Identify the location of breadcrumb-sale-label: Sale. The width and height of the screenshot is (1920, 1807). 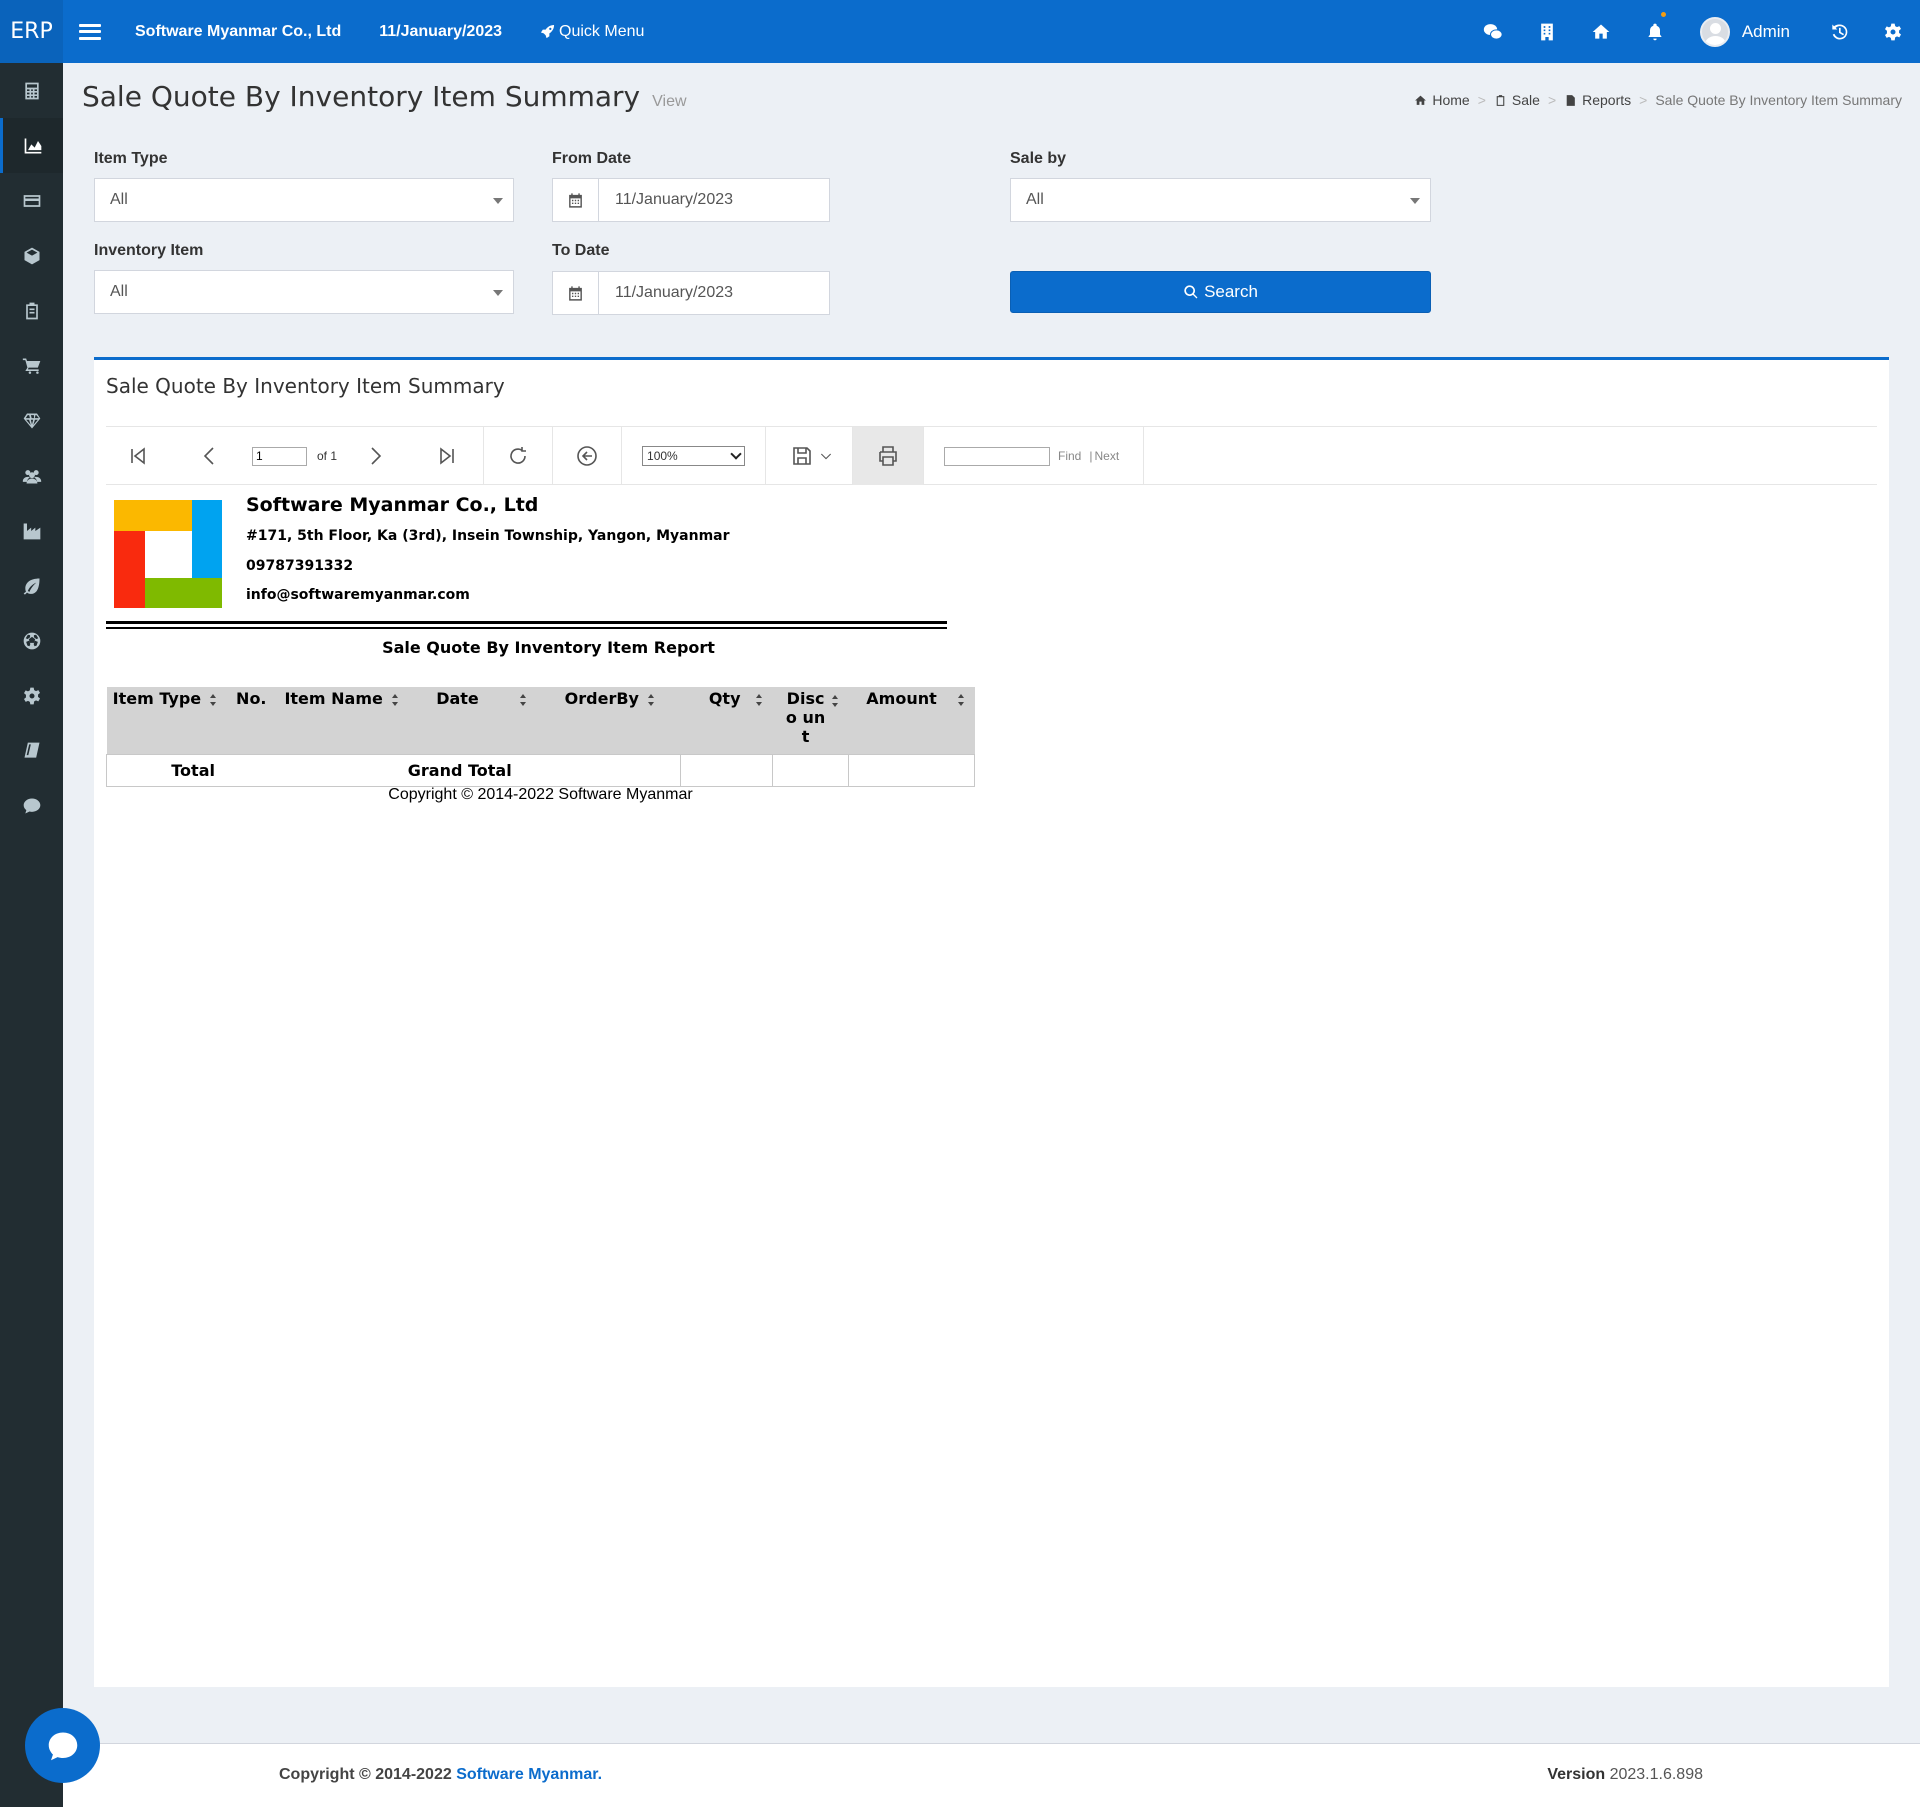
(1525, 100).